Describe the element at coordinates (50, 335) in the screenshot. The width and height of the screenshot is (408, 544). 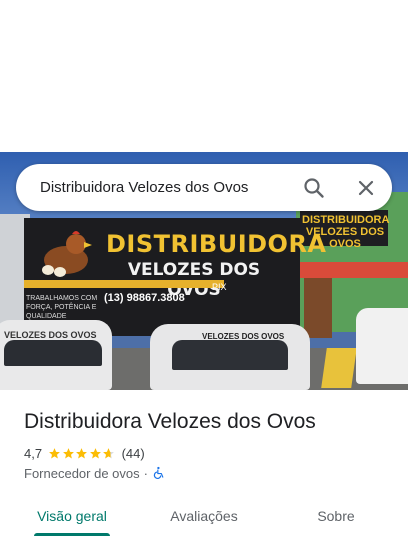
I see `photo-car-left-label: VELOZES DOS OVOS` at that location.